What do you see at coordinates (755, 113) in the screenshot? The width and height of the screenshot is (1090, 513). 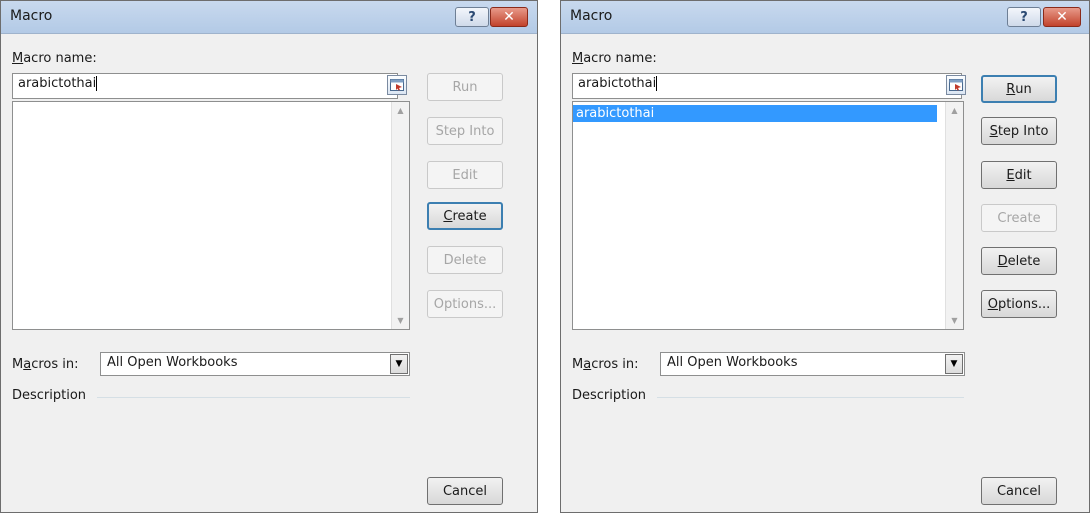 I see `list-item: arabictothai` at bounding box center [755, 113].